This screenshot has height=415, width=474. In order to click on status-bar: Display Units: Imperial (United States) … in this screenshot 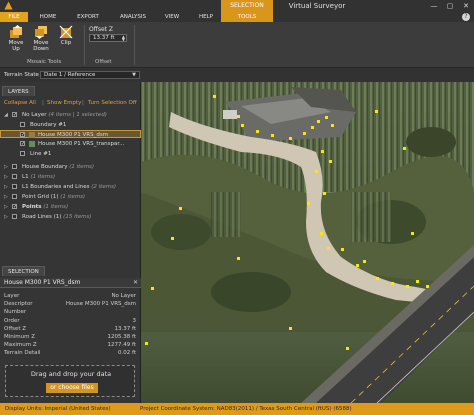, I will do `click(237, 409)`.